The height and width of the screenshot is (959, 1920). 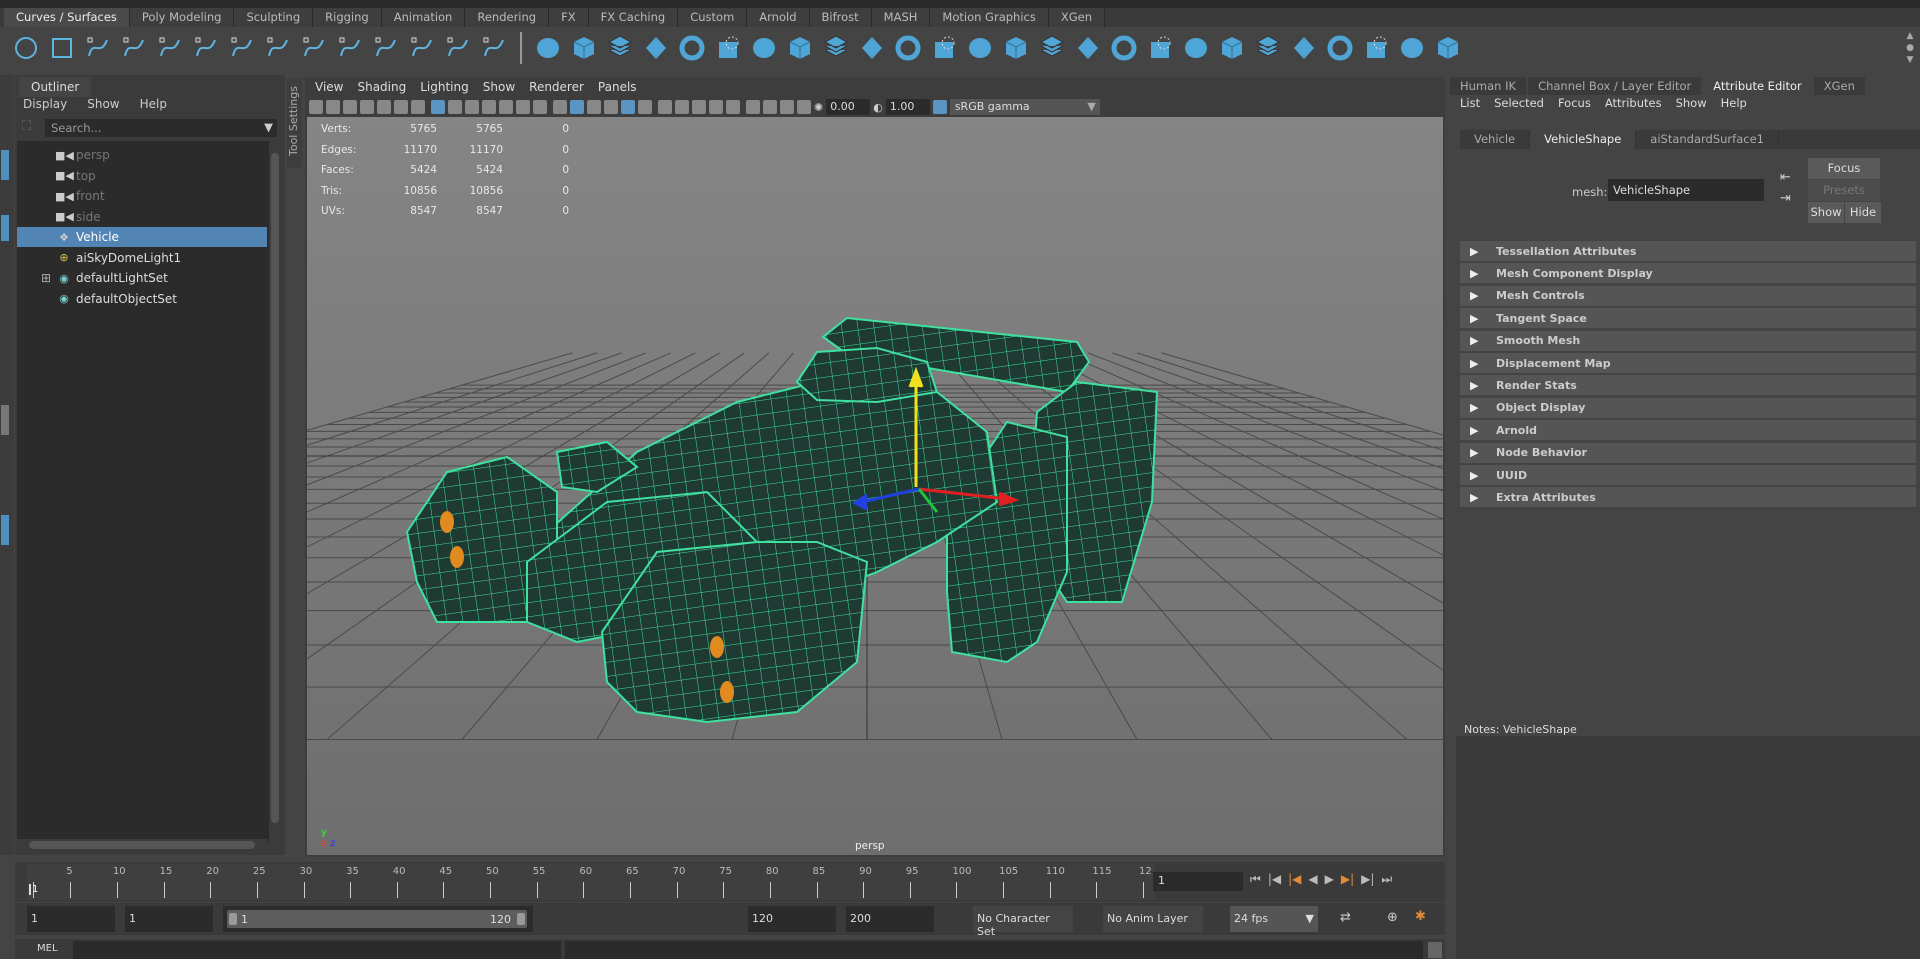 I want to click on camera-attributes-icon, so click(x=350, y=107).